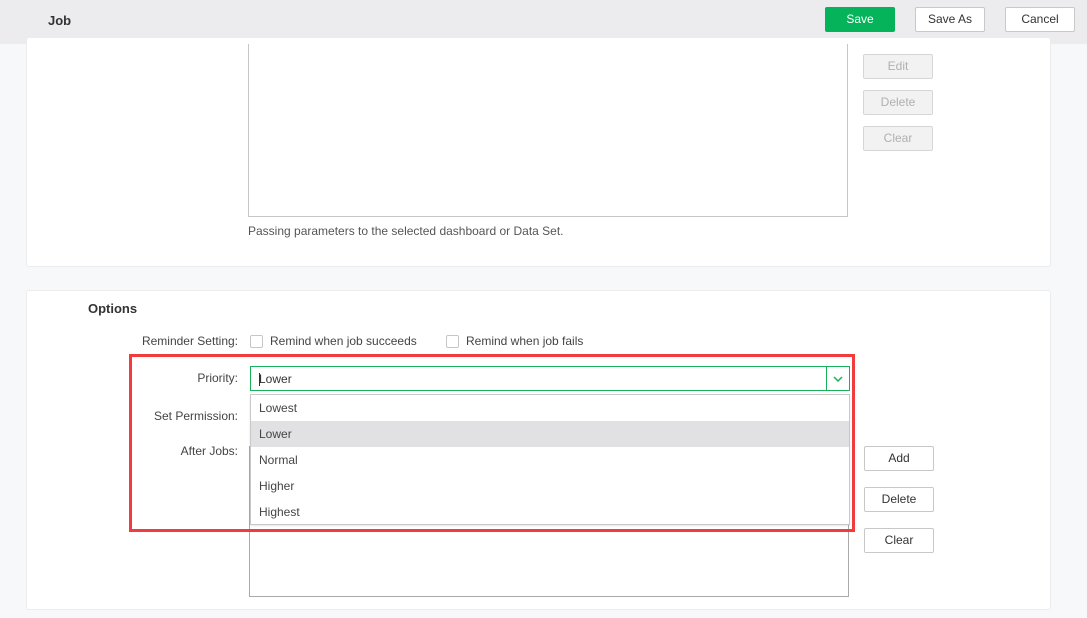 The width and height of the screenshot is (1087, 618). I want to click on remind-fail-label: Remind when job fails, so click(525, 341).